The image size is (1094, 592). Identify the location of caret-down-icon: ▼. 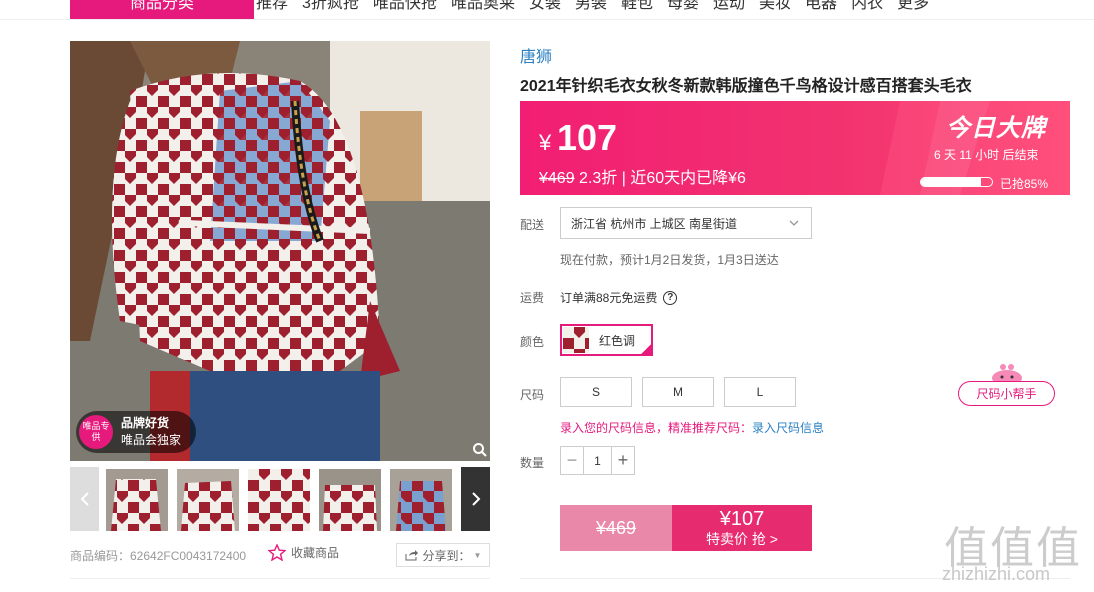
(477, 555).